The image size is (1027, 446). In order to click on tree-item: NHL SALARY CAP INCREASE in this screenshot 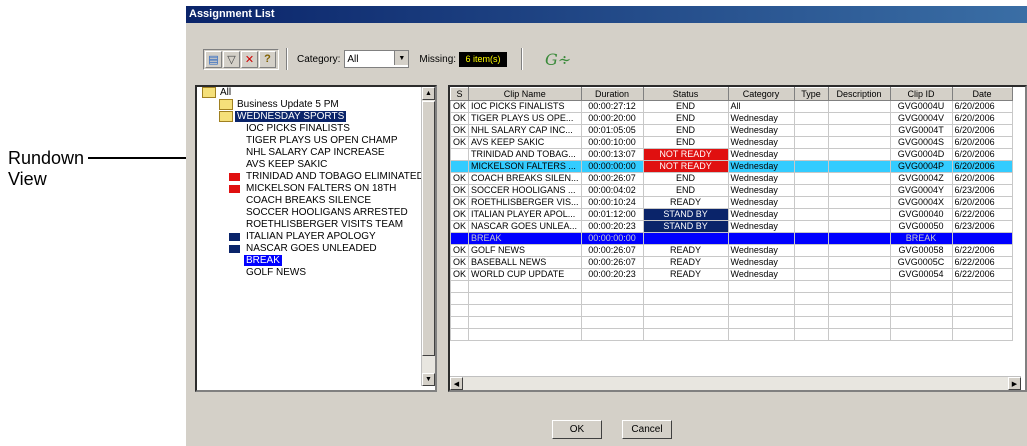, I will do `click(309, 153)`.